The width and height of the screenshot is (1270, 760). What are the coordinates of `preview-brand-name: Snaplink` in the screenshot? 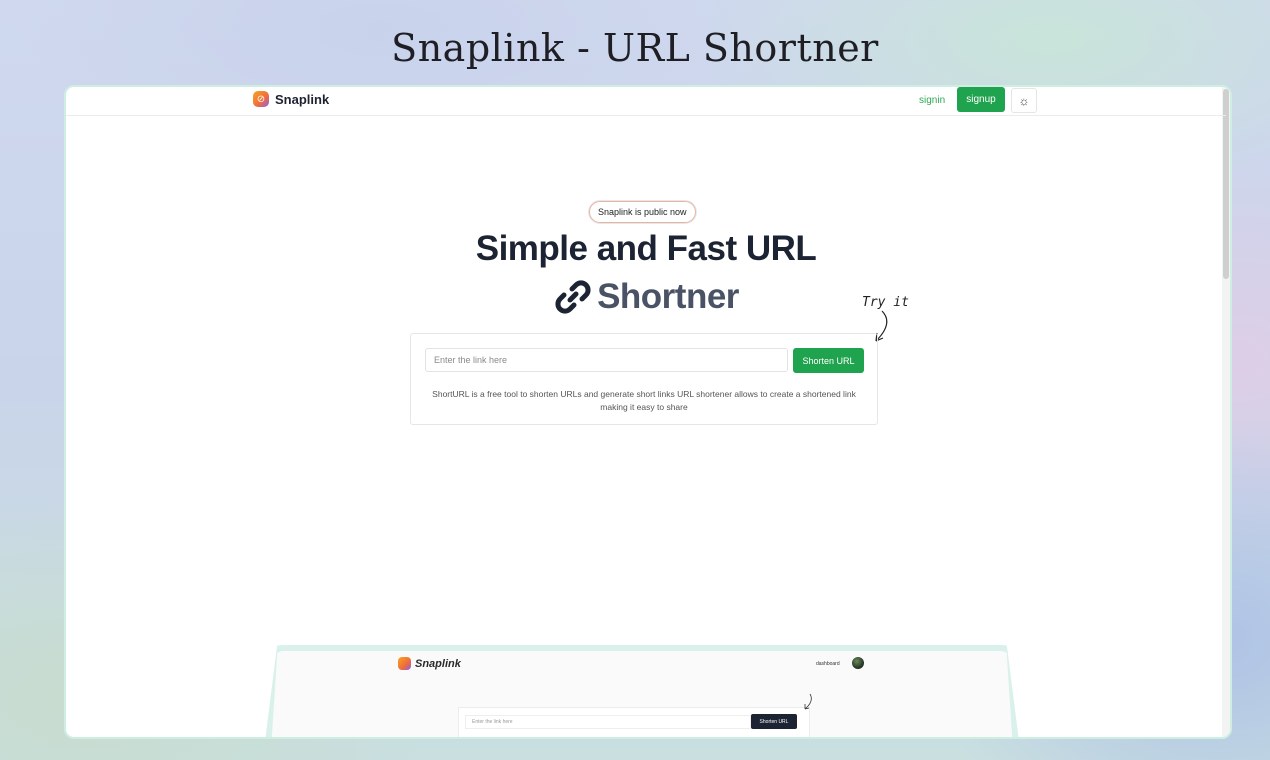 It's located at (438, 663).